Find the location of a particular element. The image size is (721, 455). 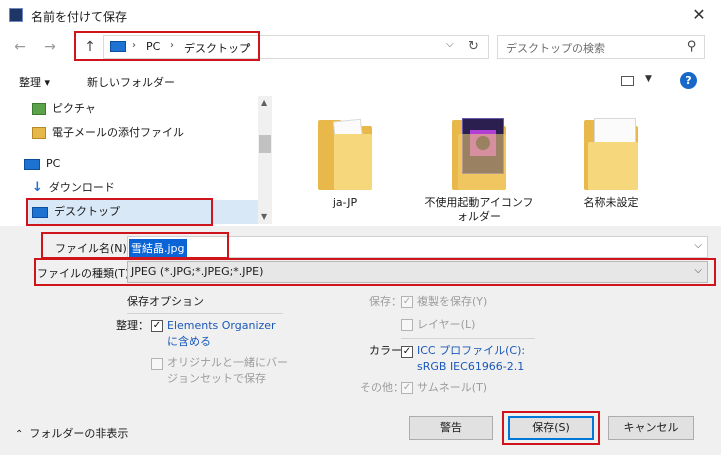

nav-item-email-attachments: 電子メールの添付ファイル is located at coordinates (108, 133).